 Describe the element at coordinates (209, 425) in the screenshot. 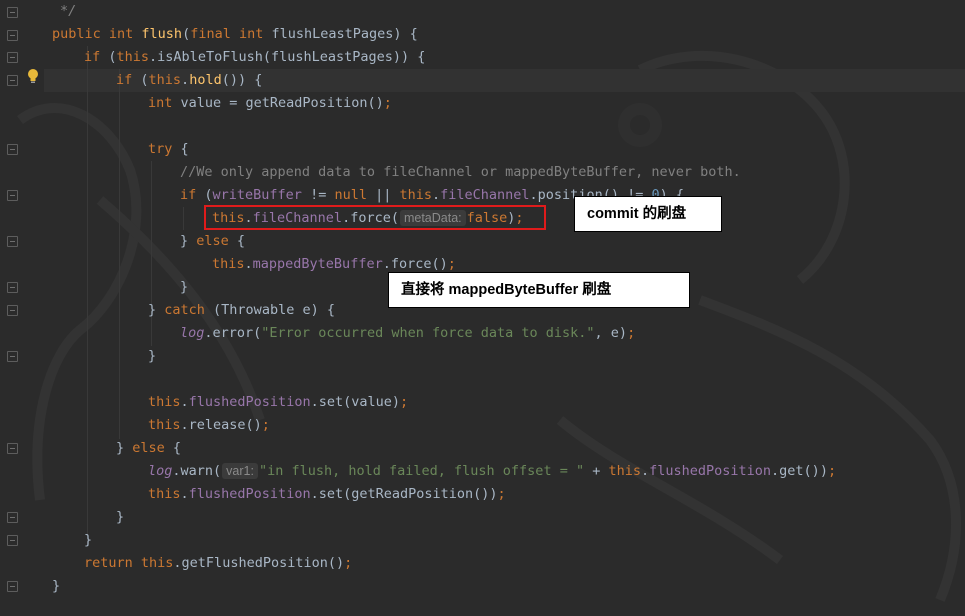

I see `code-line: this.release();` at that location.